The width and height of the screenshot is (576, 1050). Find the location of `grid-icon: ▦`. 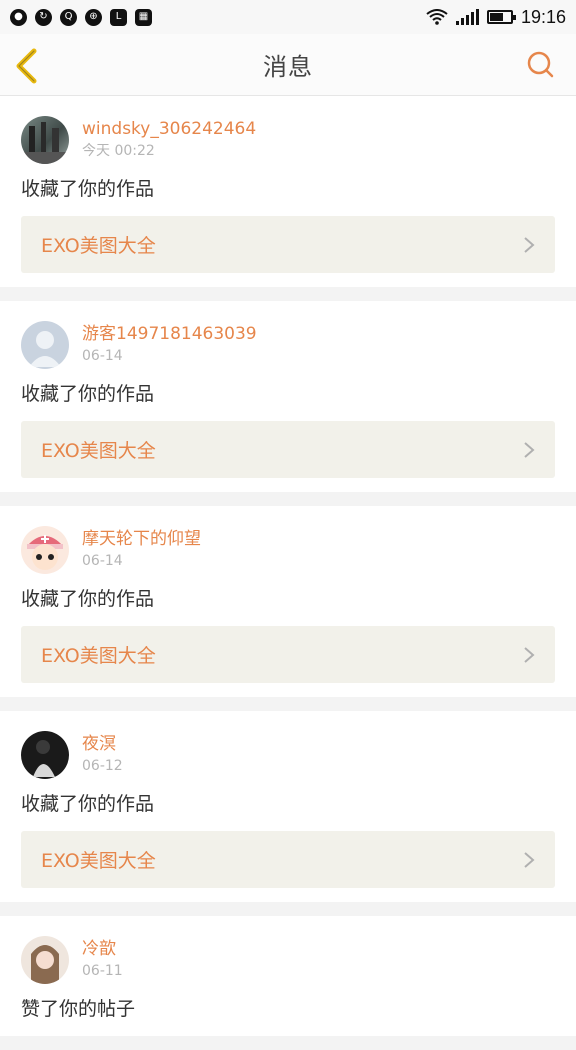

grid-icon: ▦ is located at coordinates (143, 17).